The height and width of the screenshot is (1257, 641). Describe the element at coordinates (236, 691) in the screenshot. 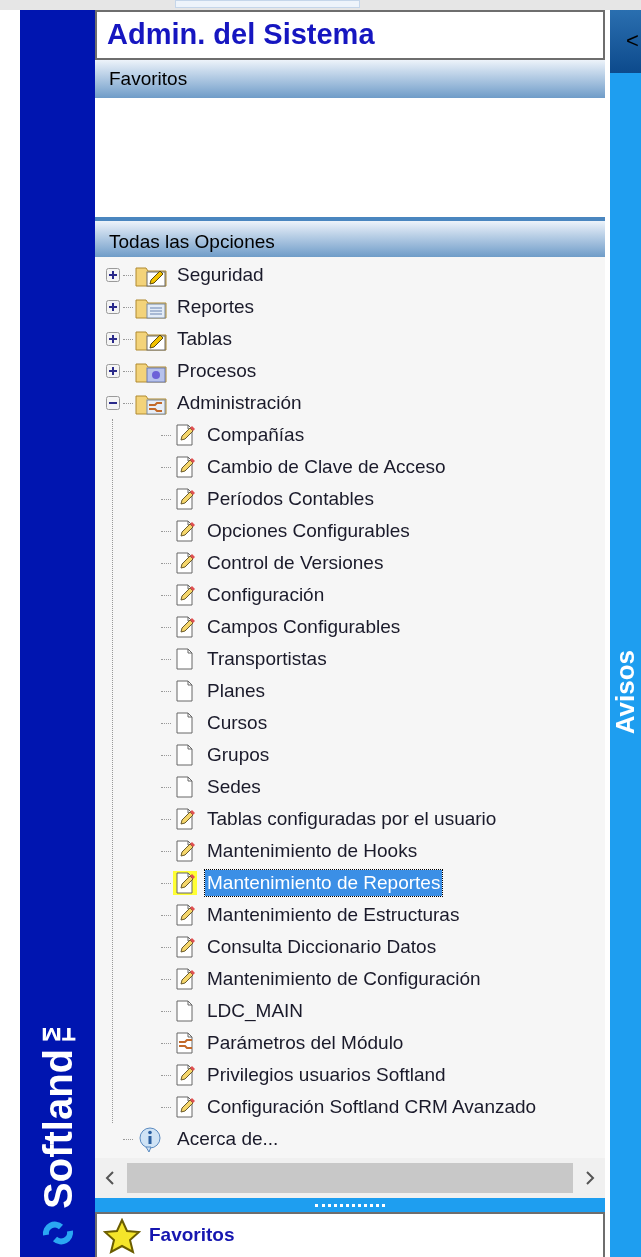

I see `tree-item: Planes` at that location.